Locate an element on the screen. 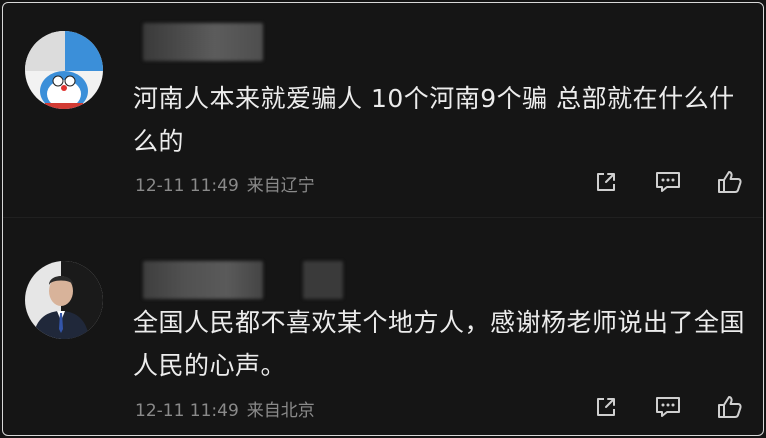 The width and height of the screenshot is (766, 438). comment-location: 来自北京 is located at coordinates (280, 411).